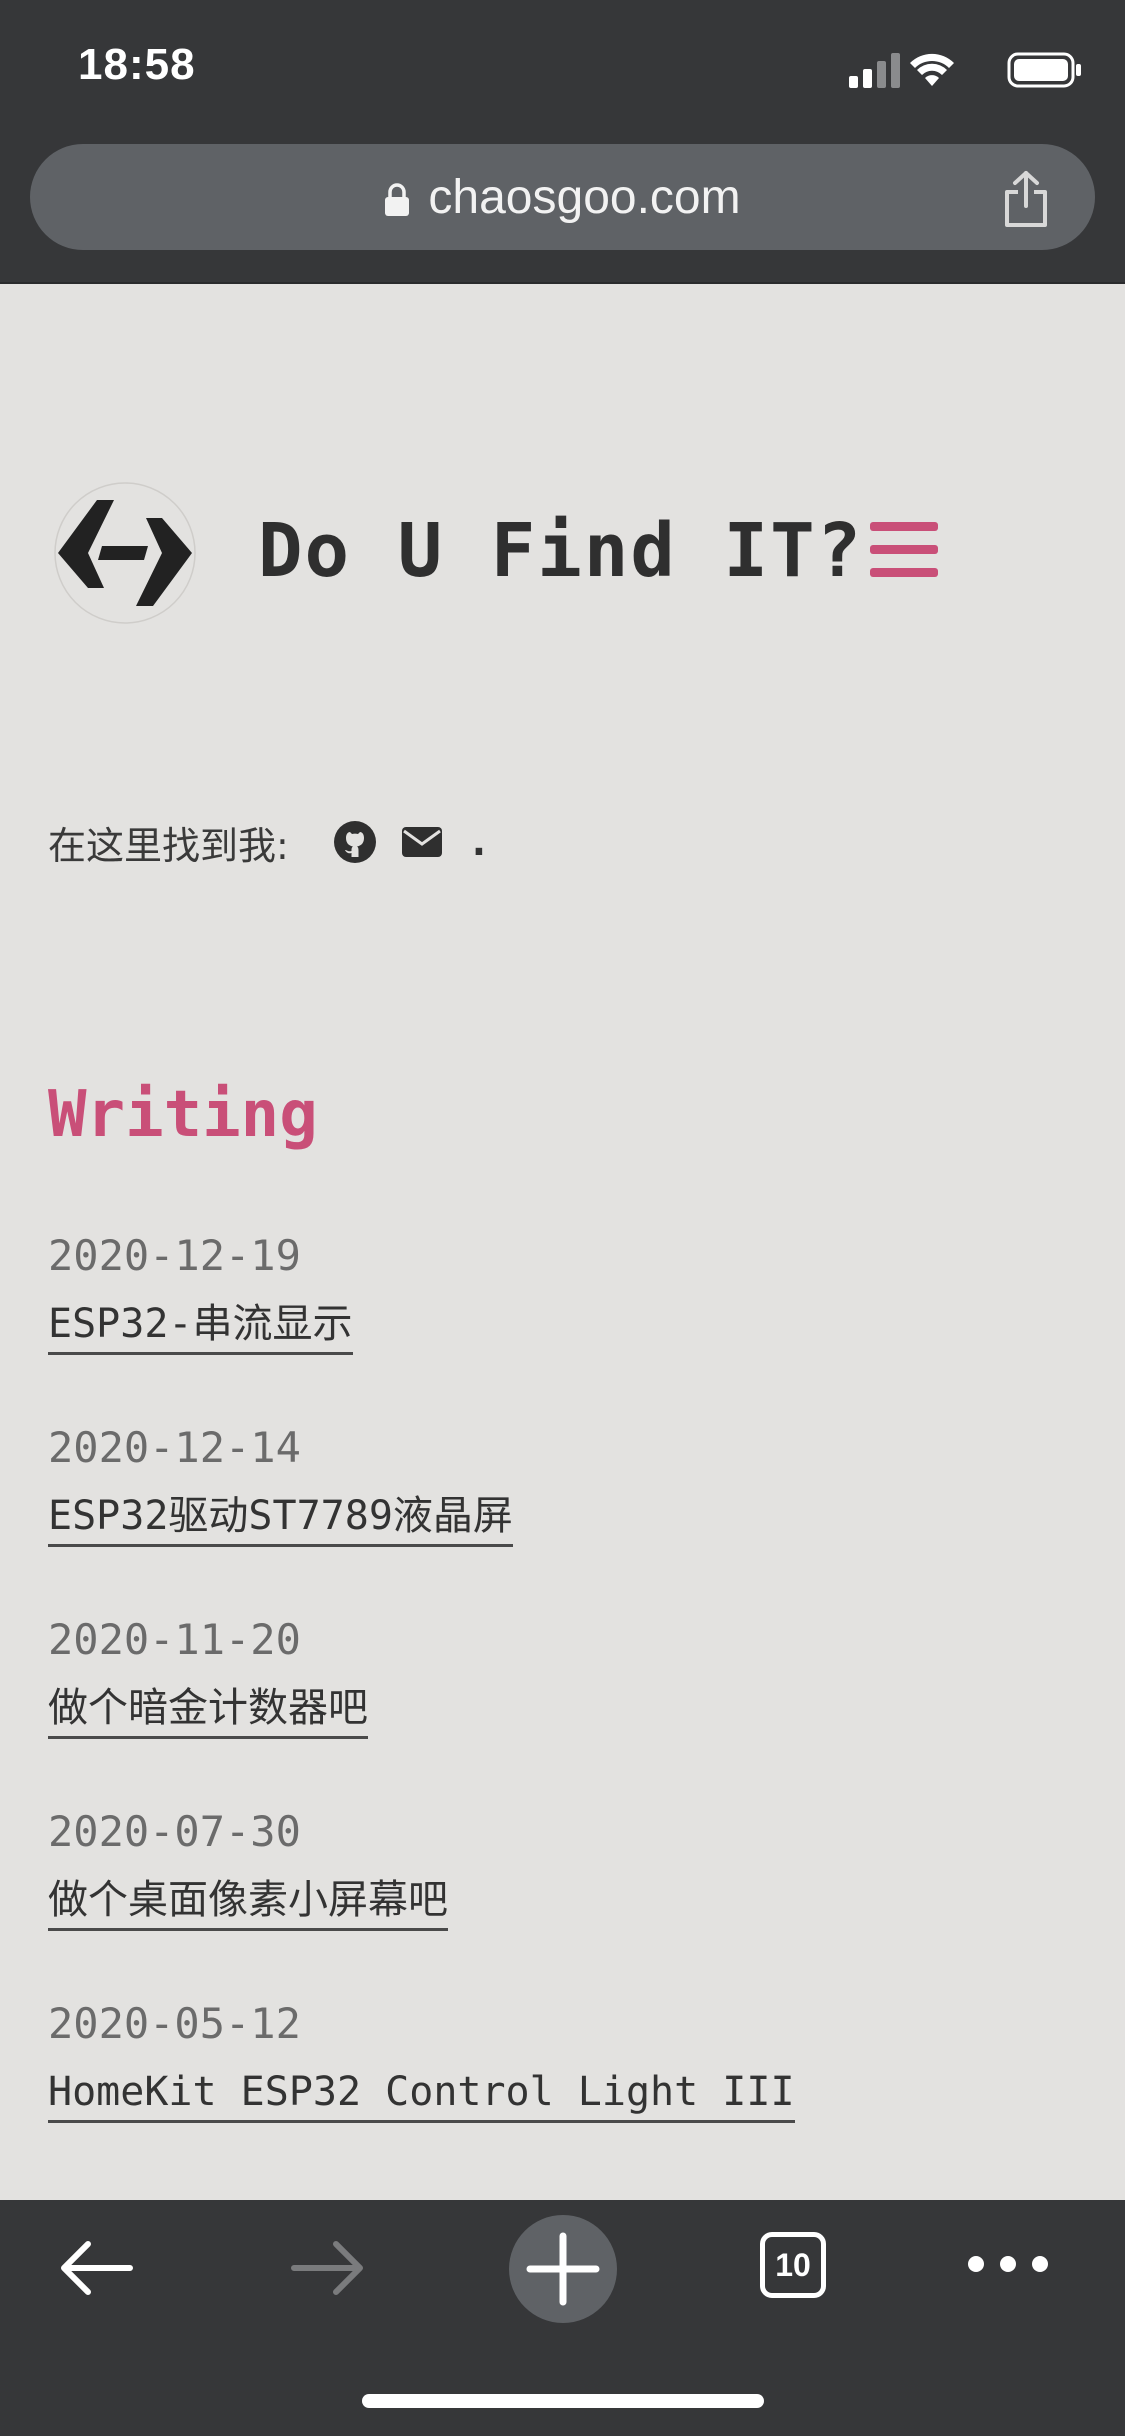  What do you see at coordinates (280, 1518) in the screenshot?
I see `post-title-link: ESP32驱动ST7789液晶屏` at bounding box center [280, 1518].